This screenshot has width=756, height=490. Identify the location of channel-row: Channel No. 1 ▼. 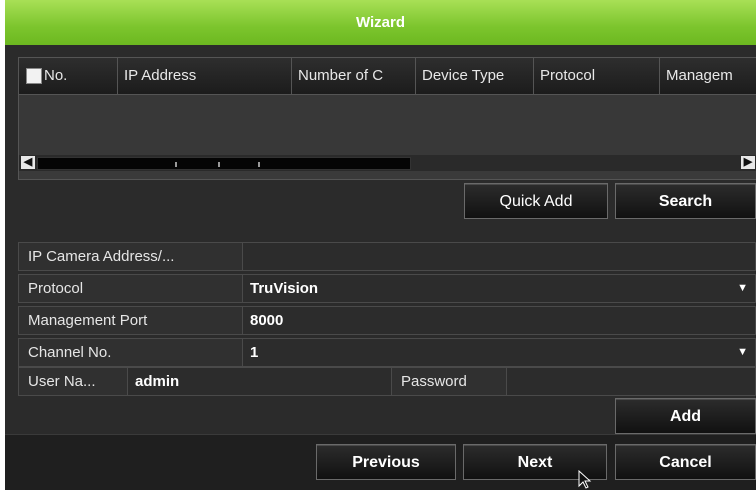
(387, 352).